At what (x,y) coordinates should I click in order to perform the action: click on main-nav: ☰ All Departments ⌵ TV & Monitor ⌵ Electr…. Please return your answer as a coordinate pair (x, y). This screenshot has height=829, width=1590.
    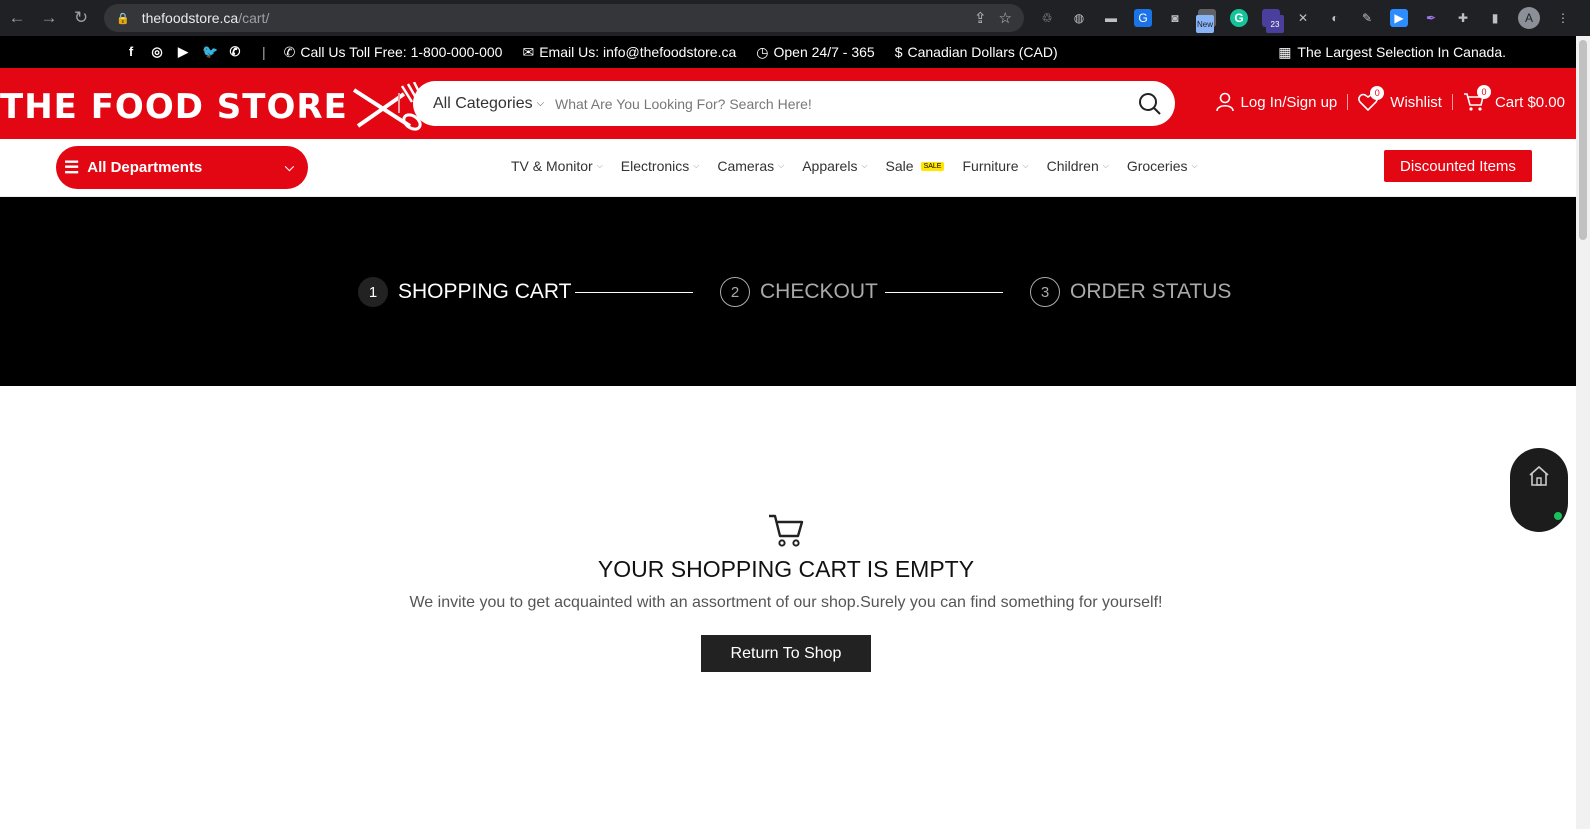
    Looking at the image, I should click on (795, 168).